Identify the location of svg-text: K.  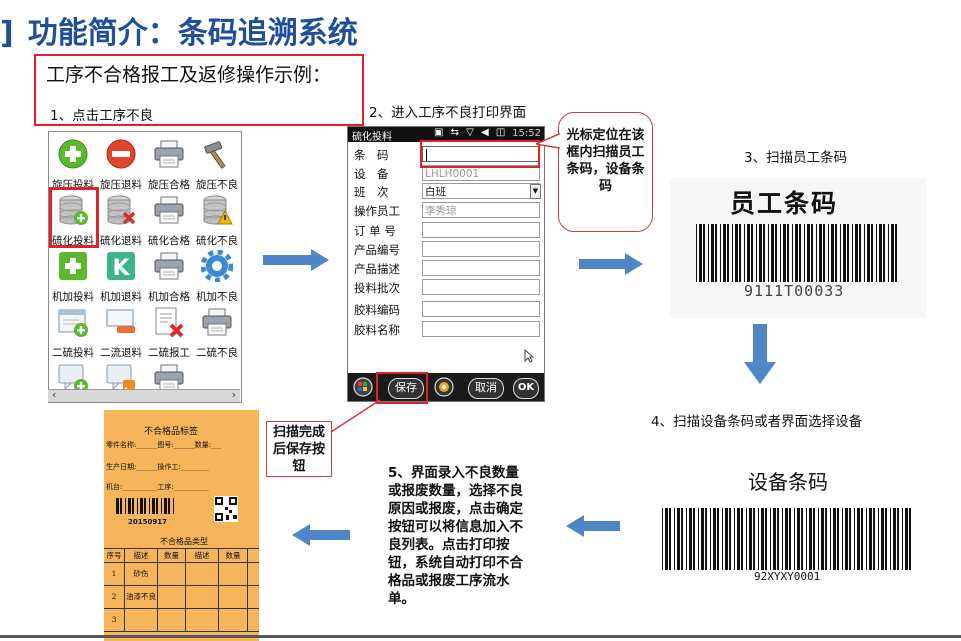
(121, 268).